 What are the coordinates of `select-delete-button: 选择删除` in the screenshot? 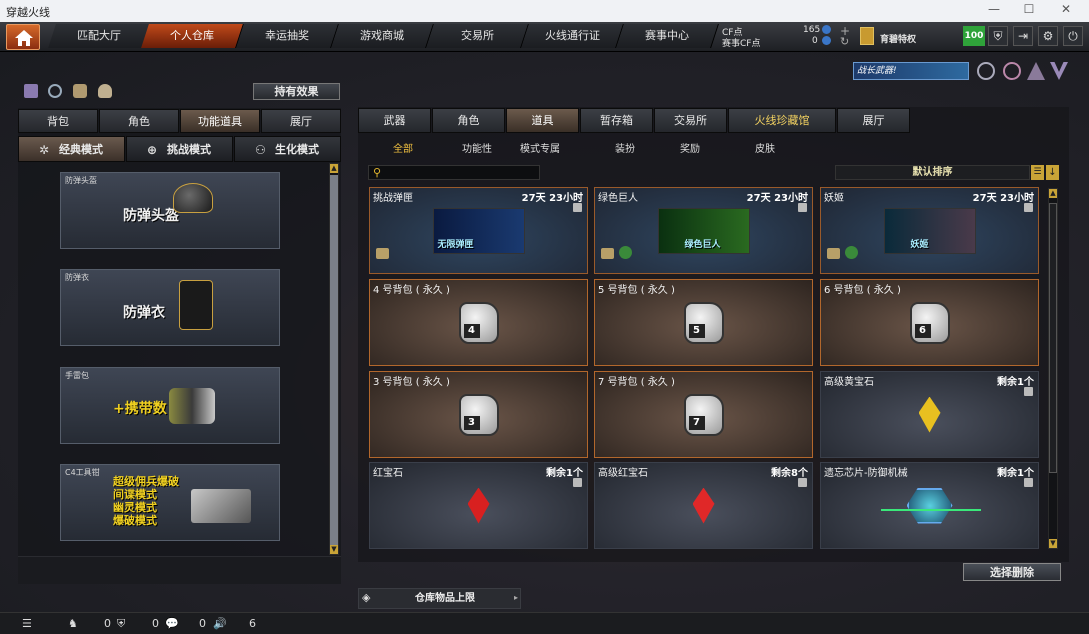 It's located at (1012, 572).